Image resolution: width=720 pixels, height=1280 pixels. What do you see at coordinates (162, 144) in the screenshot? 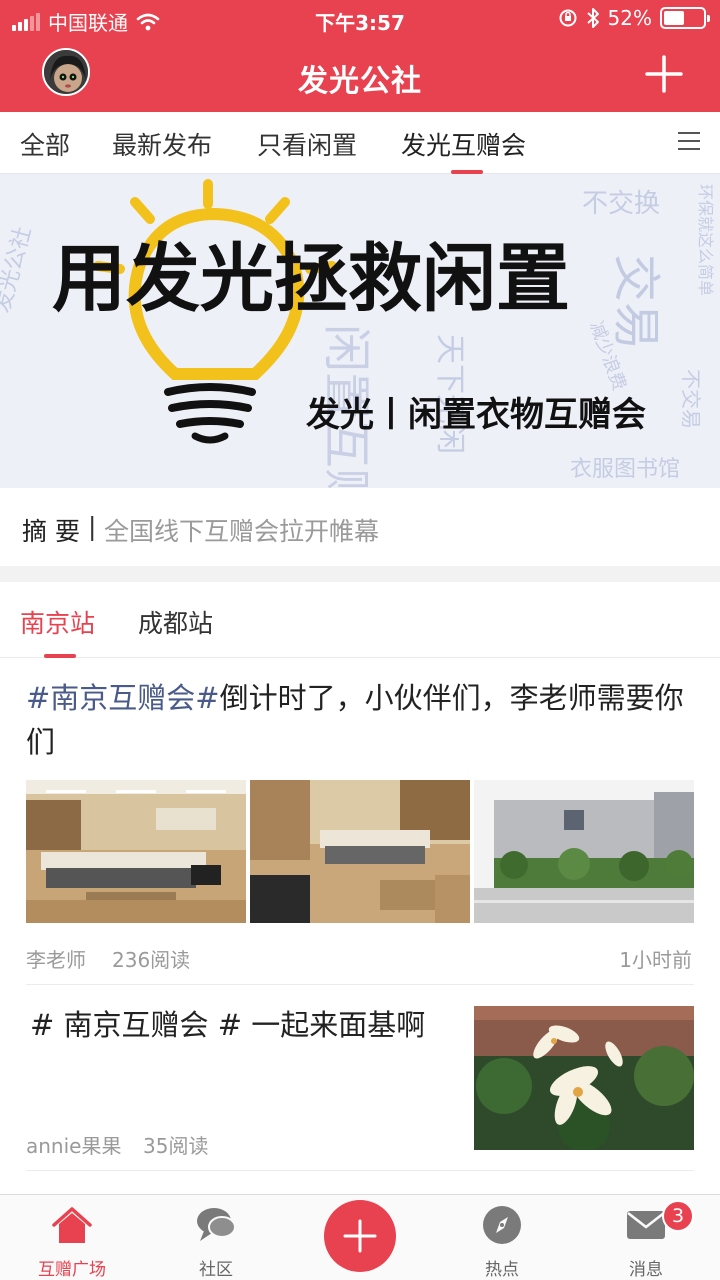
I see `tab-latest: 最新发布` at bounding box center [162, 144].